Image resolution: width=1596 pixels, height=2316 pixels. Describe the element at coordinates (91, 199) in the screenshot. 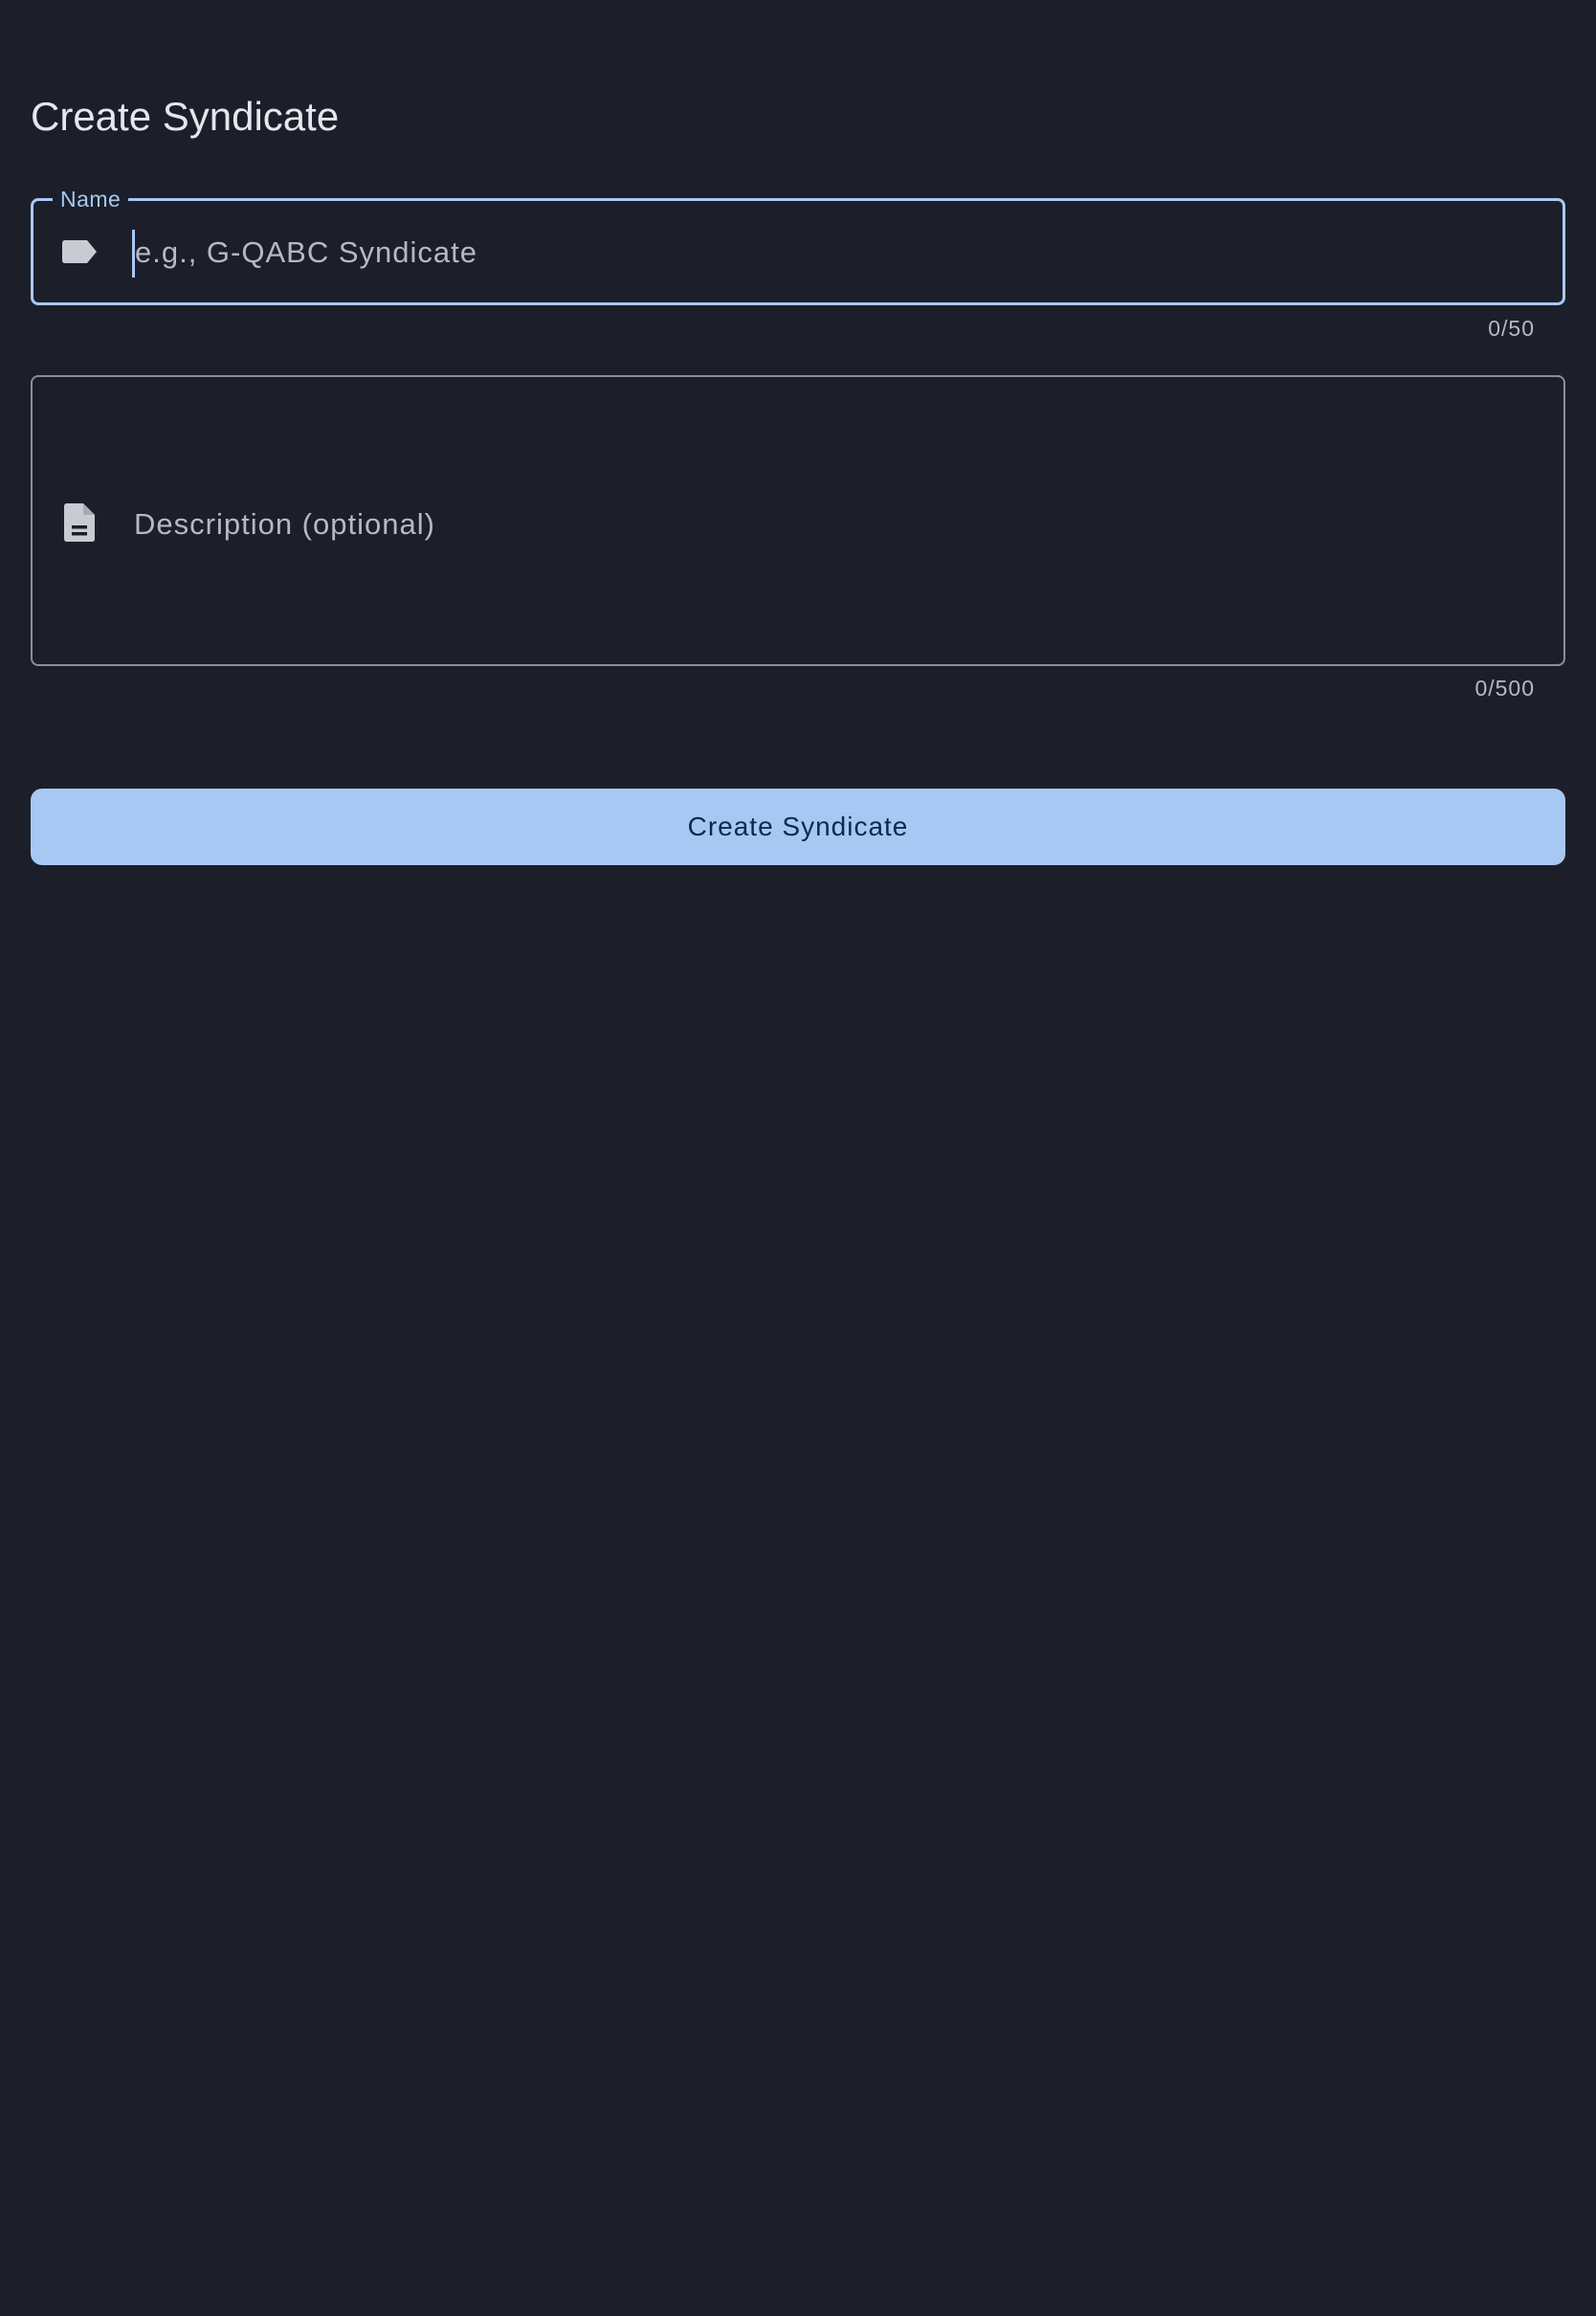

I see `name-field-label: Name` at that location.